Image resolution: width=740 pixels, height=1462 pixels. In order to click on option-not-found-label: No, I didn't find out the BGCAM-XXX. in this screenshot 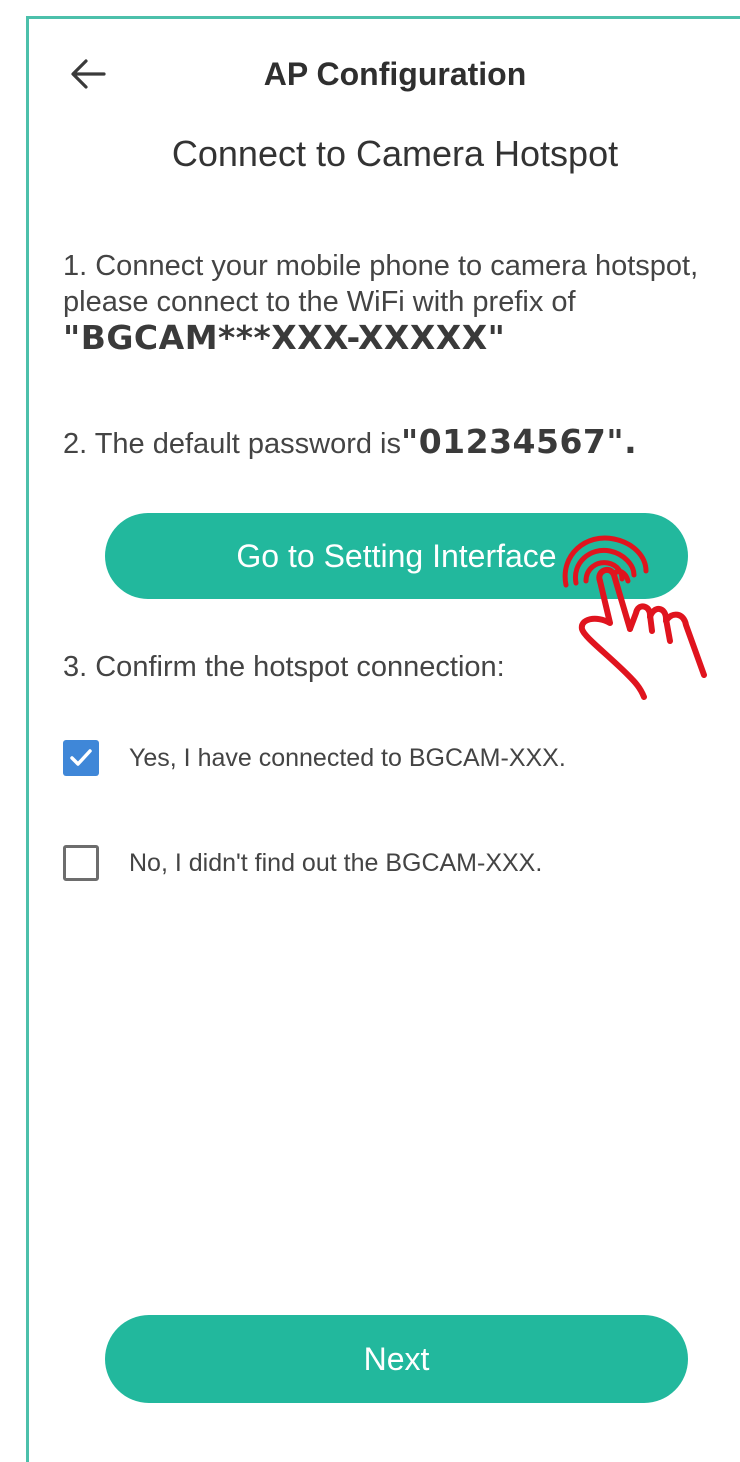, I will do `click(336, 862)`.